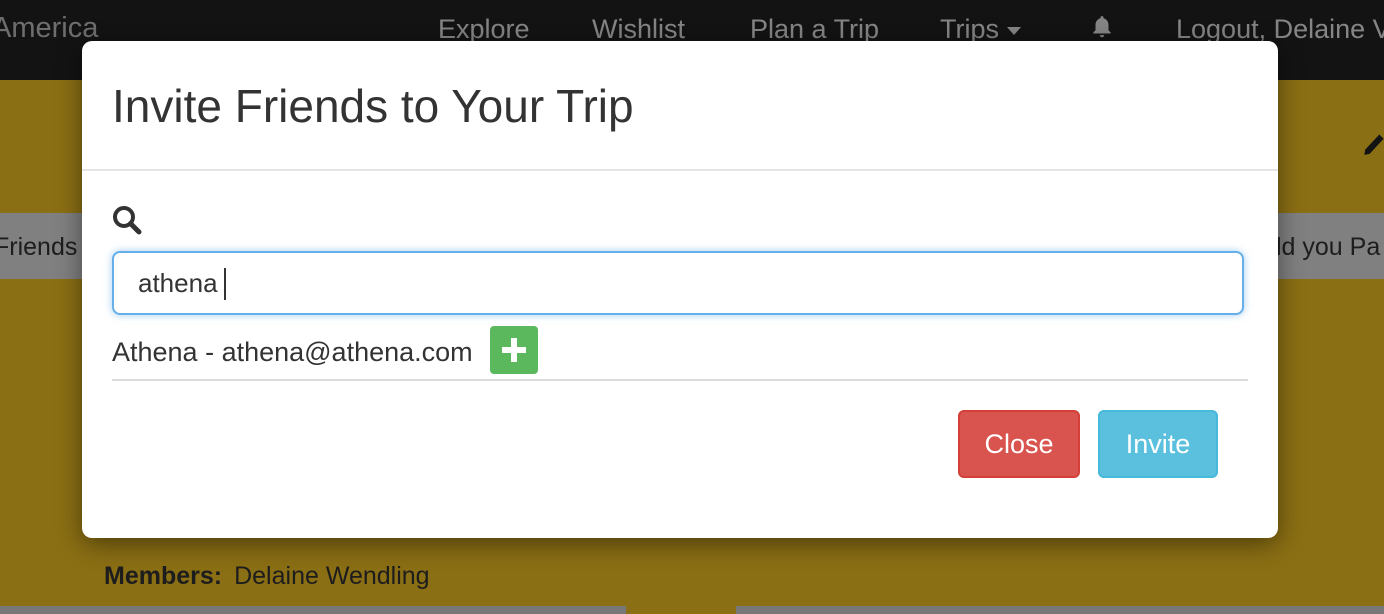  Describe the element at coordinates (1019, 444) in the screenshot. I see `close-button: Close` at that location.